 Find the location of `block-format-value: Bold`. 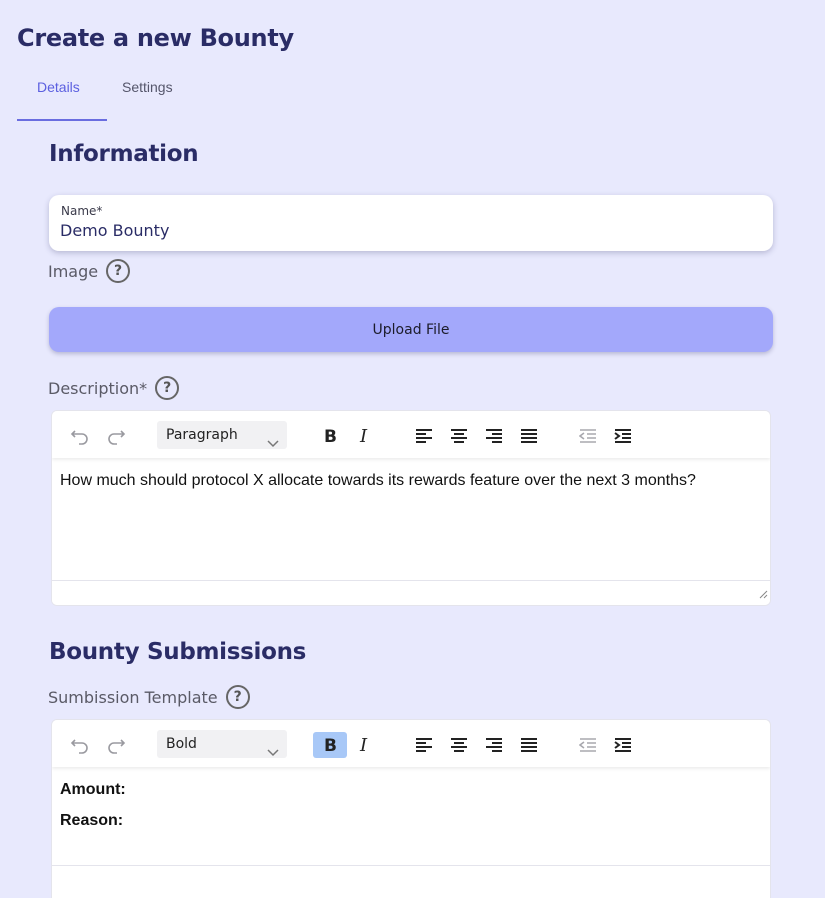

block-format-value: Bold is located at coordinates (181, 744).